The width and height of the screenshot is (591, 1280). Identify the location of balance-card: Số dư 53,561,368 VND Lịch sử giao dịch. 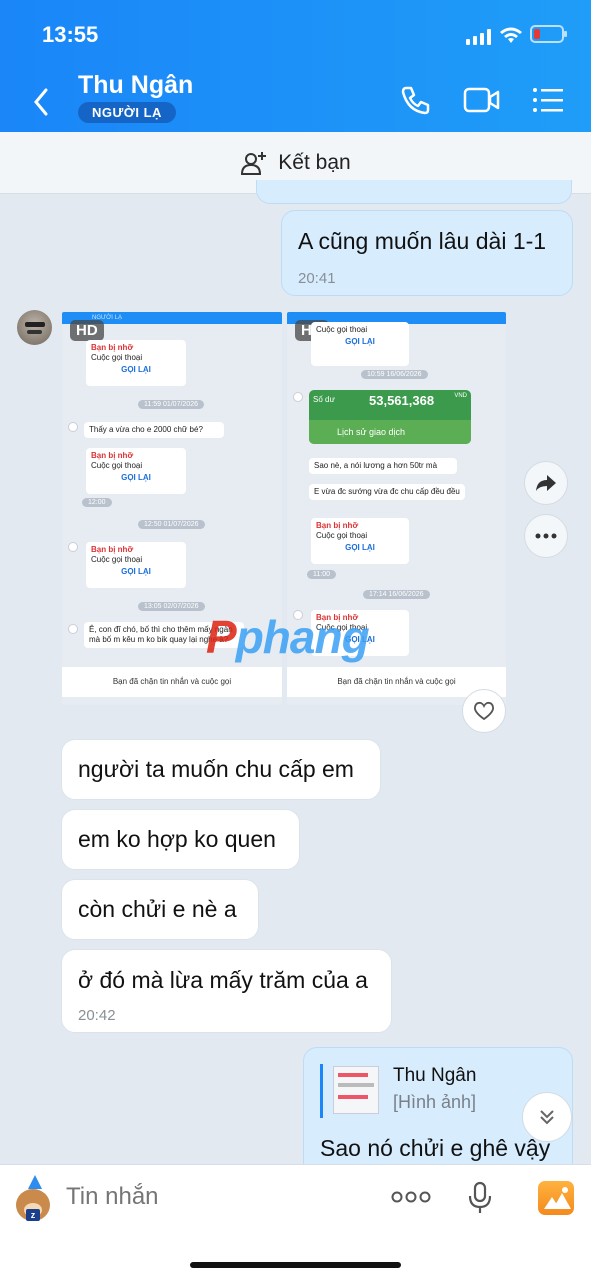
(390, 417).